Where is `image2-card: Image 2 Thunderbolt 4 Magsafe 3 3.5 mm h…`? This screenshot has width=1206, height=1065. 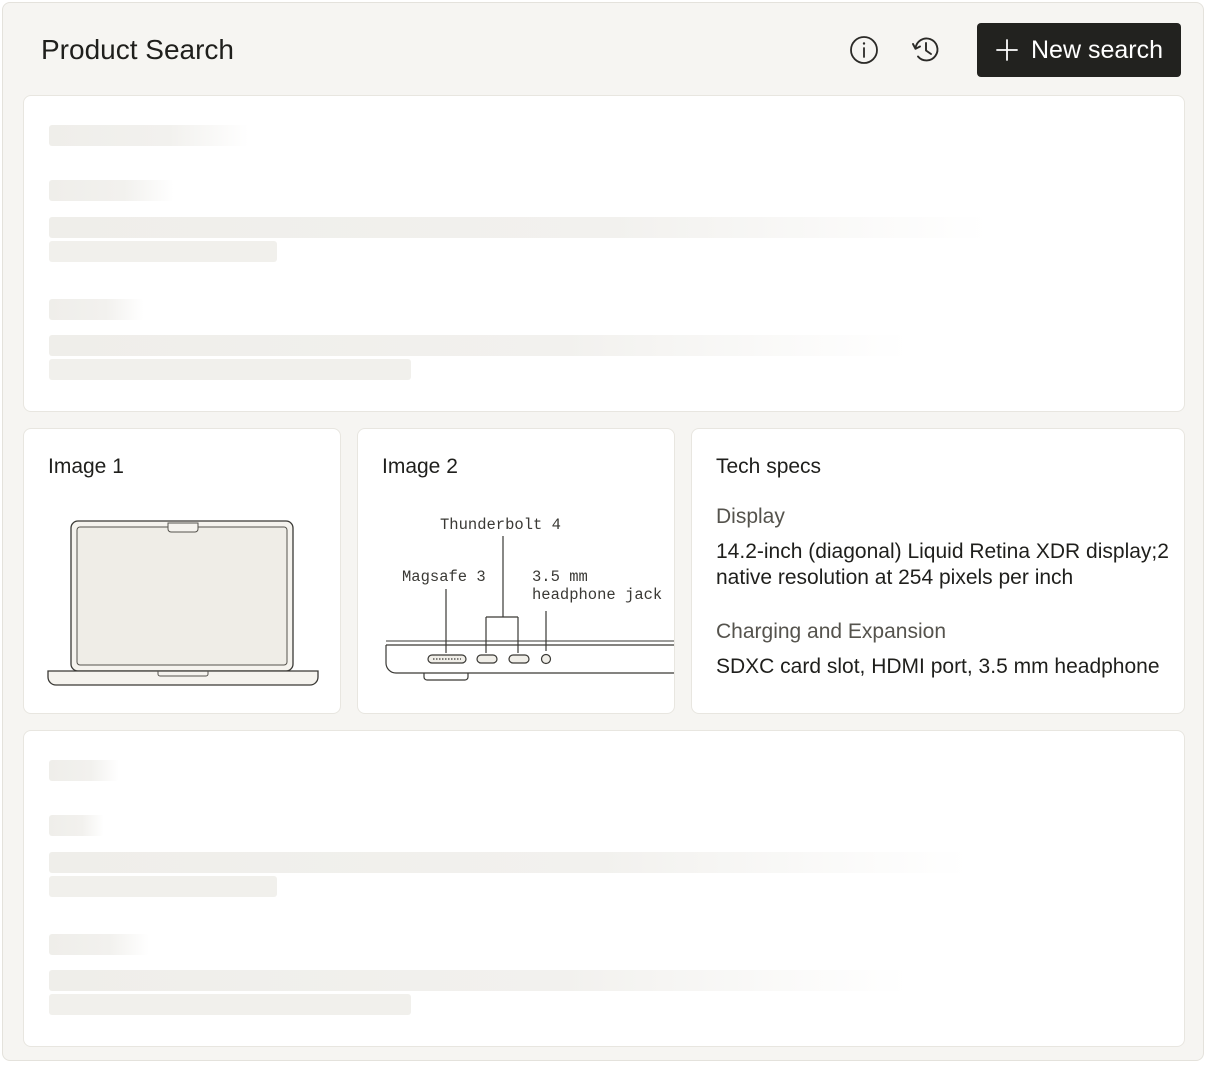 image2-card: Image 2 Thunderbolt 4 Magsafe 3 3.5 mm h… is located at coordinates (516, 571).